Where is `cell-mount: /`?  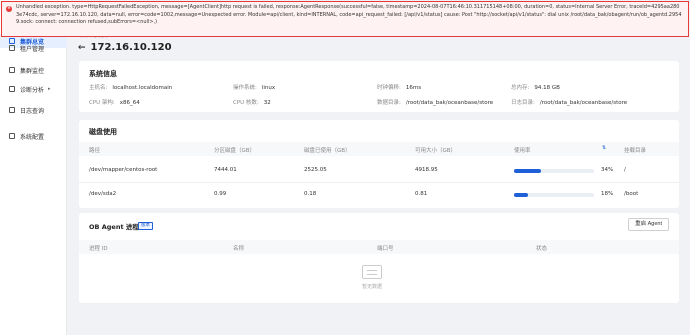 cell-mount: / is located at coordinates (625, 170).